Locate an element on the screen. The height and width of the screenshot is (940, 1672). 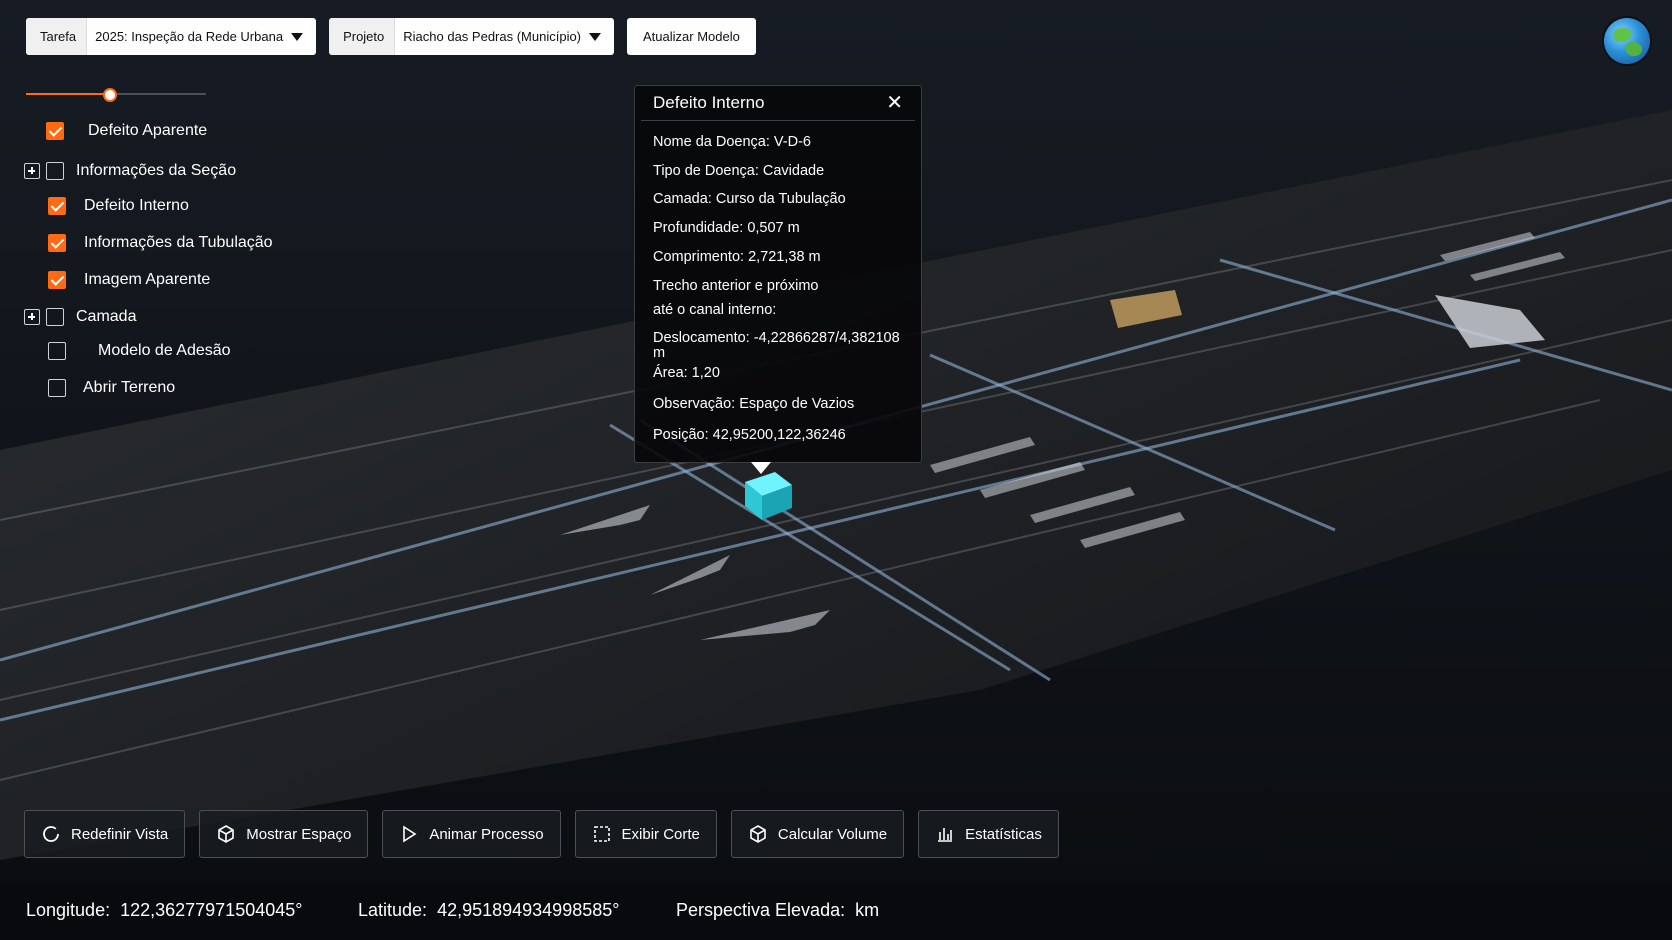
layer-label: Defeito Interno is located at coordinates (136, 205).